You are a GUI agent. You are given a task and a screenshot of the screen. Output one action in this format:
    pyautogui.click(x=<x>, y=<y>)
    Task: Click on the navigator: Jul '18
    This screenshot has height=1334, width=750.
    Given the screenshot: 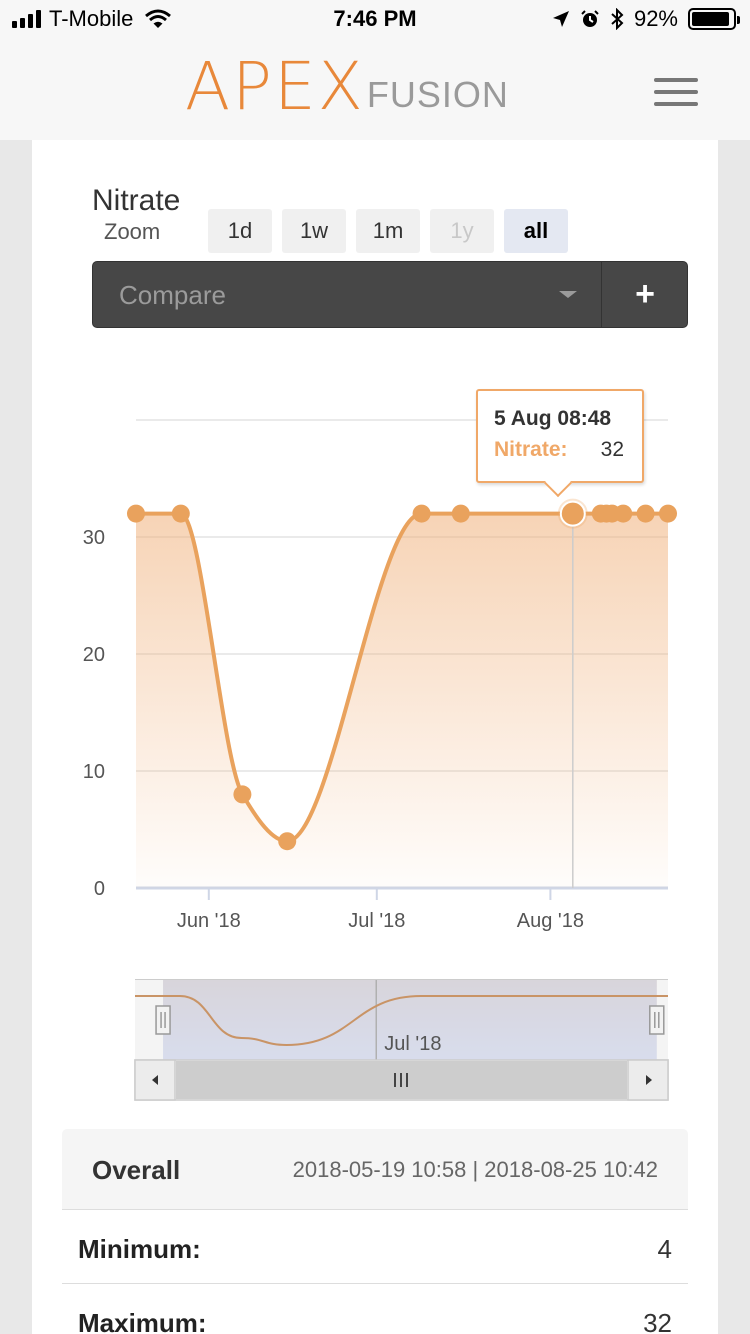 What is the action you would take?
    pyautogui.click(x=401, y=1019)
    